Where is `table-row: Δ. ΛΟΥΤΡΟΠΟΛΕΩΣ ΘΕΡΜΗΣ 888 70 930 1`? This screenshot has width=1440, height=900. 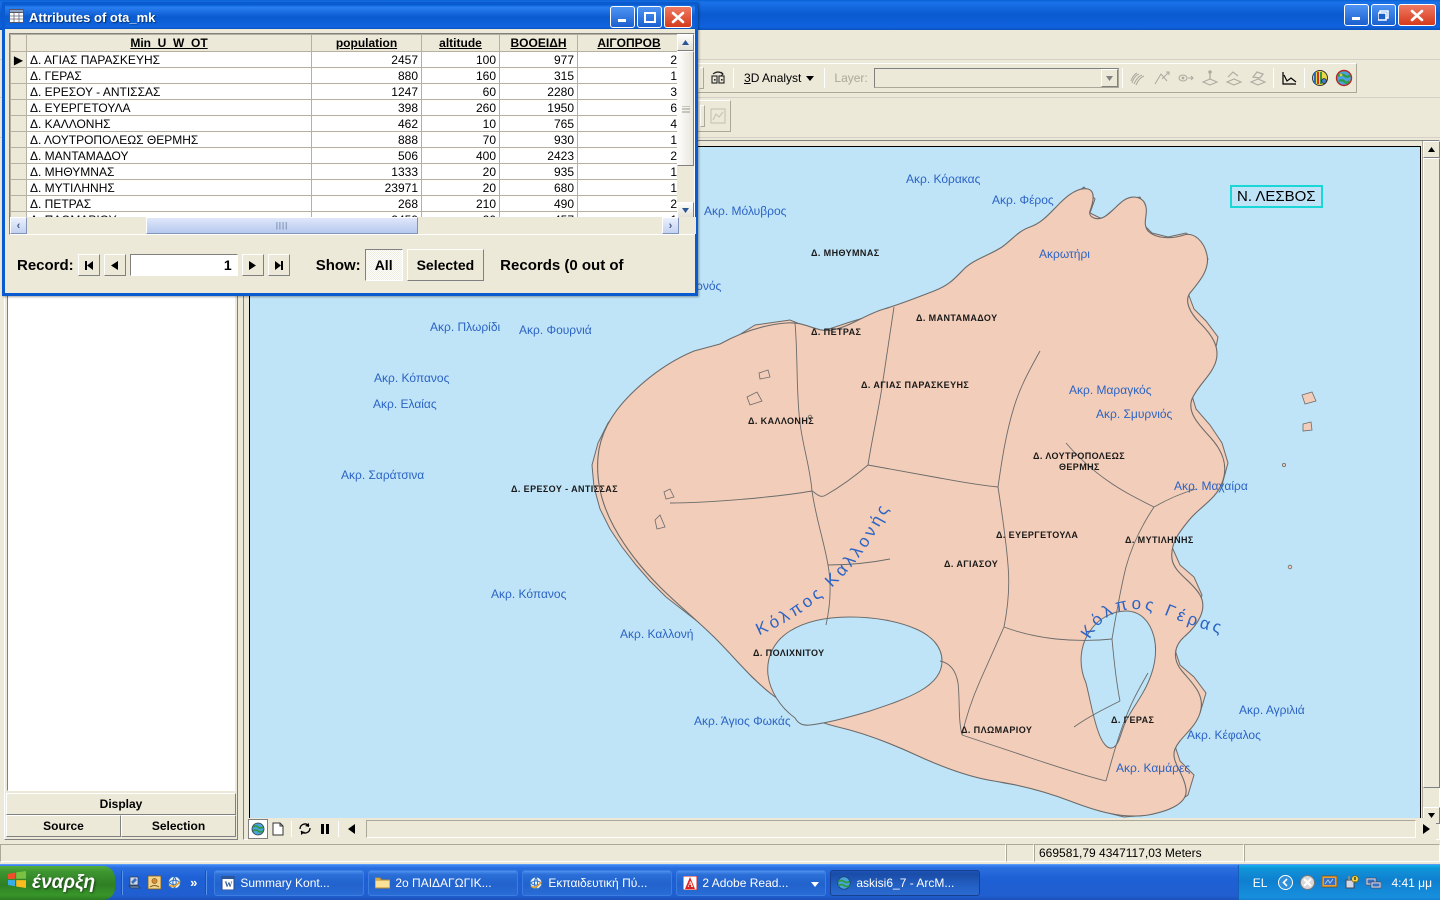
table-row: Δ. ΛΟΥΤΡΟΠΟΛΕΩΣ ΘΕΡΜΗΣ 888 70 930 1 is located at coordinates (345, 139).